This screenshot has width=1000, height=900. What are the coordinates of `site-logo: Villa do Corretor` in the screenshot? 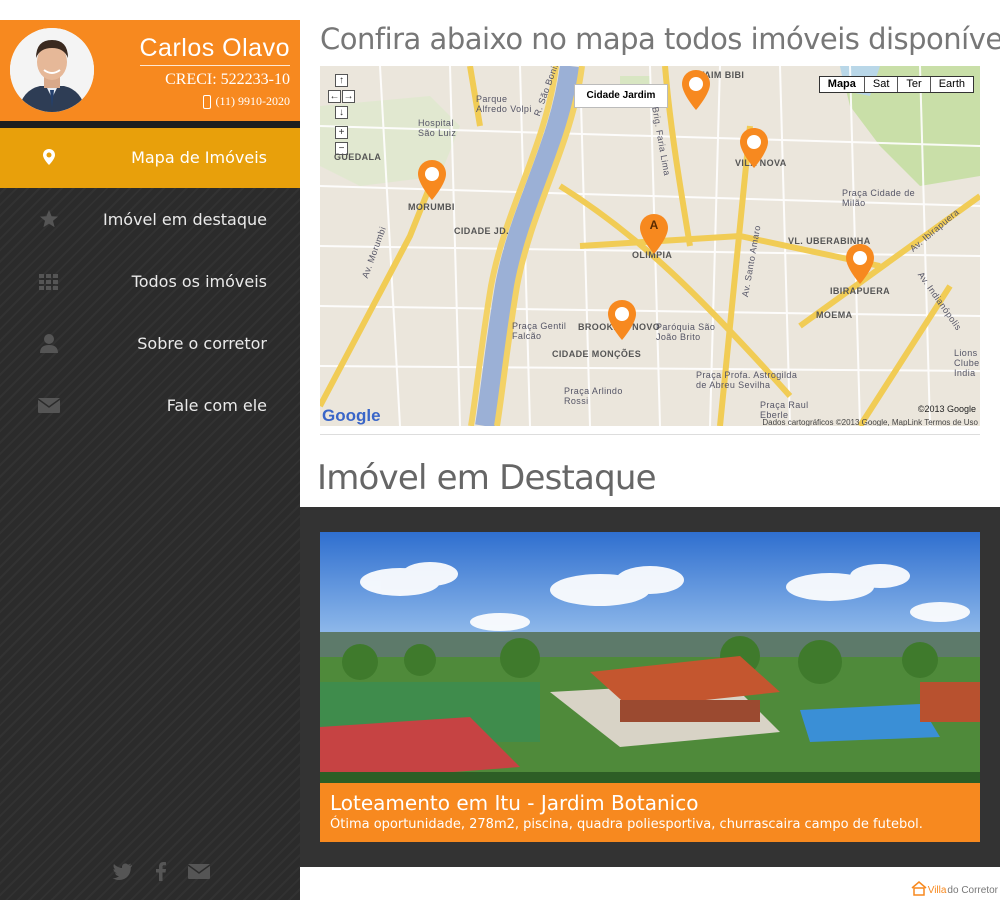 It's located at (954, 888).